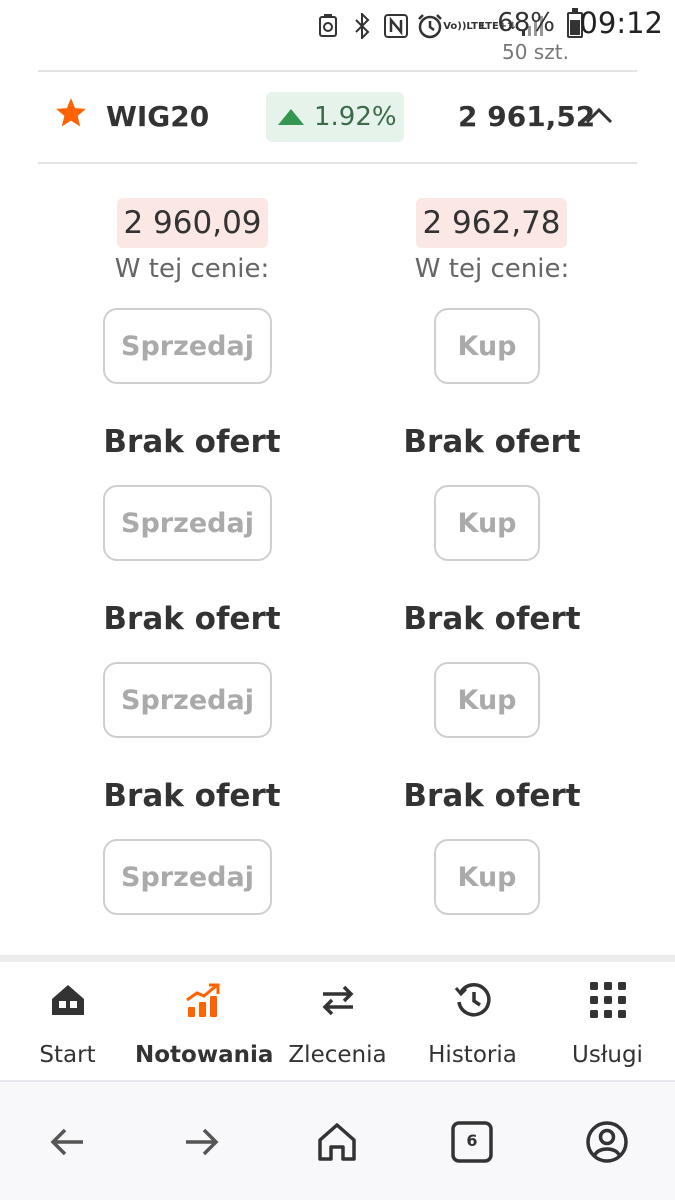 This screenshot has width=675, height=1200. What do you see at coordinates (71, 113) in the screenshot?
I see `favorite-star-icon` at bounding box center [71, 113].